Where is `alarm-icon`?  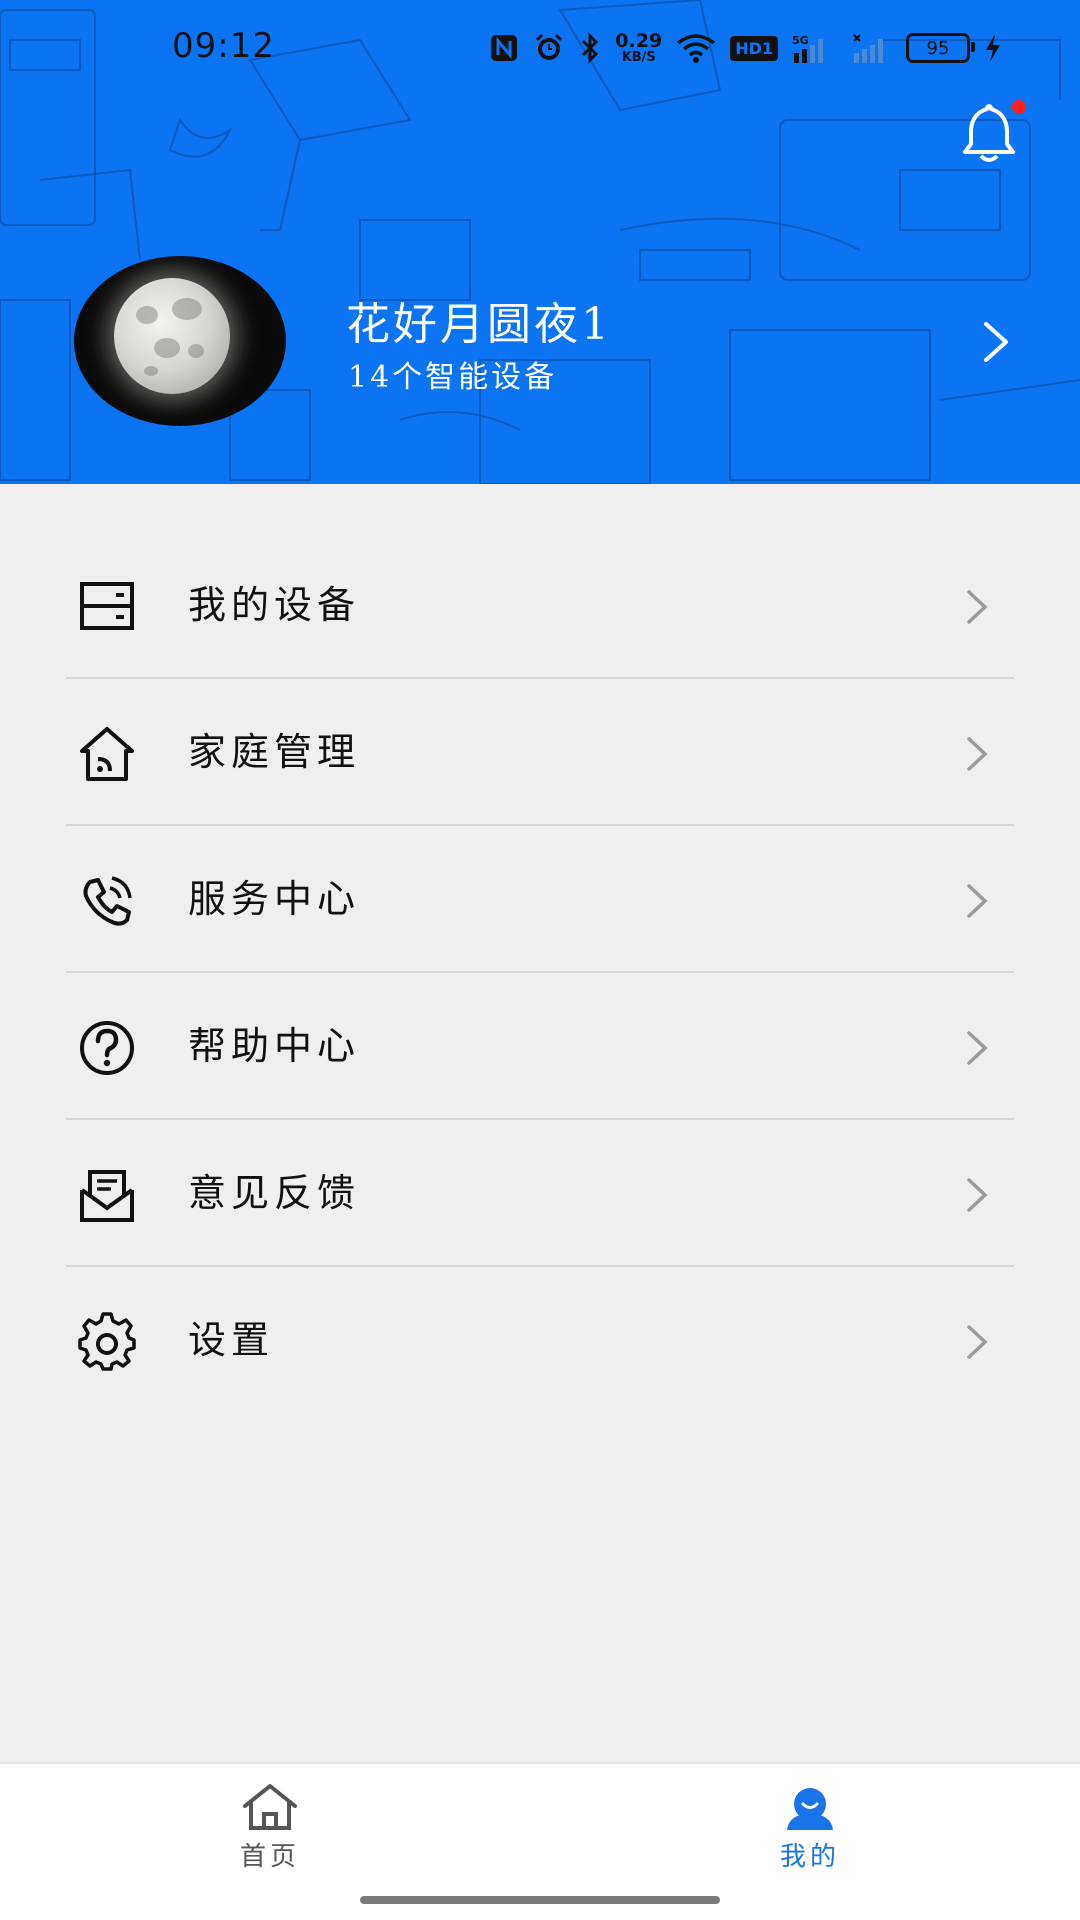
alarm-icon is located at coordinates (549, 48).